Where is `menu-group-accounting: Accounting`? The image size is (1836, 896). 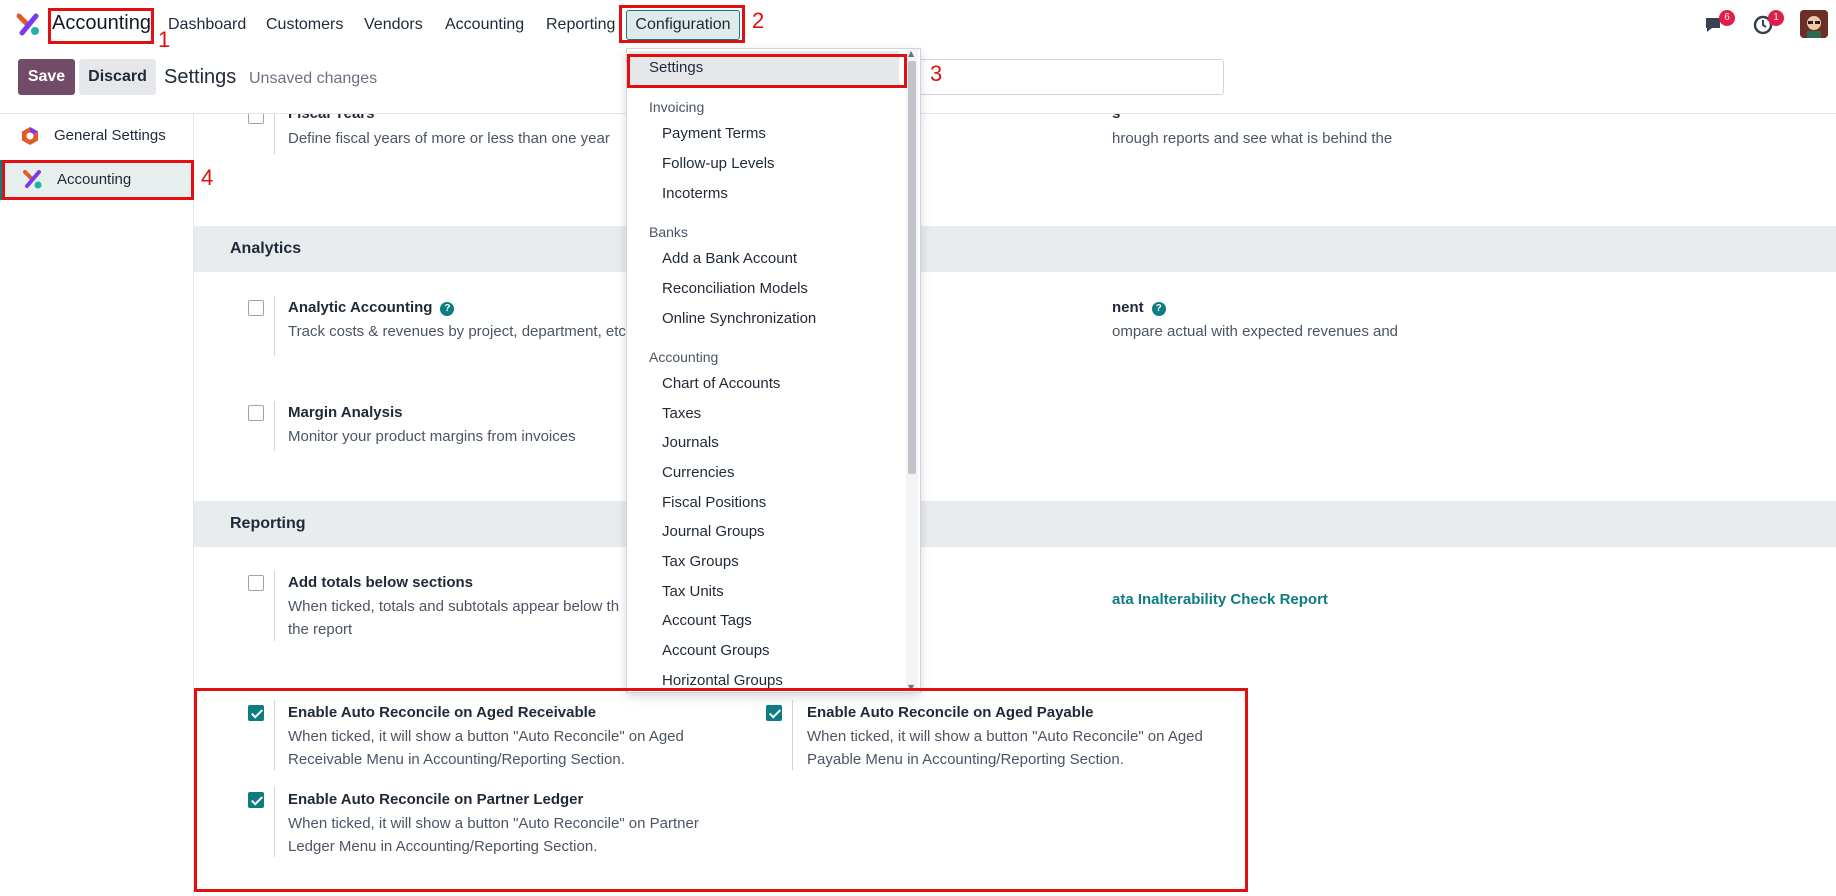 menu-group-accounting: Accounting is located at coordinates (684, 357).